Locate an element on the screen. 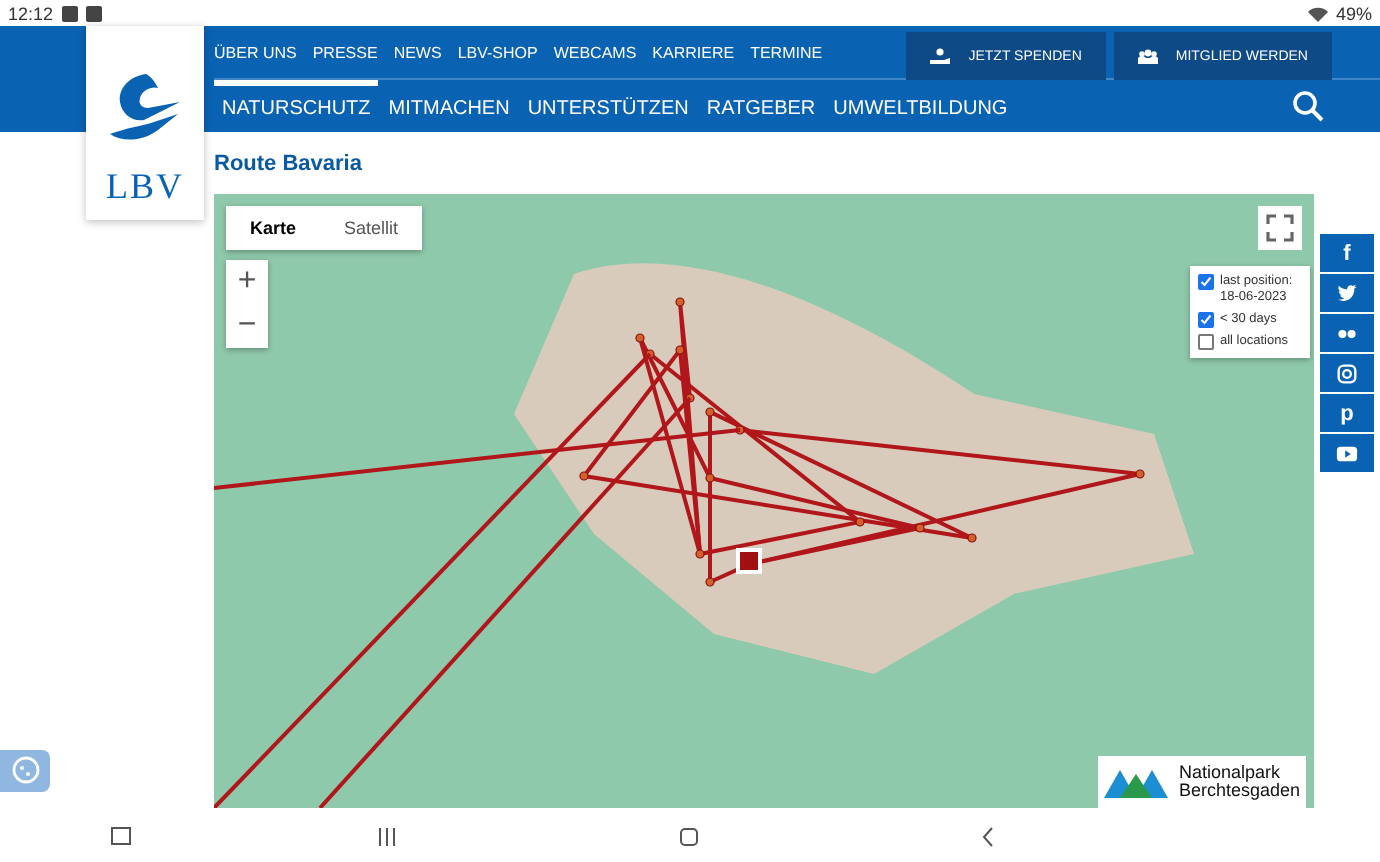  clock-time: 12:12 is located at coordinates (31, 13).